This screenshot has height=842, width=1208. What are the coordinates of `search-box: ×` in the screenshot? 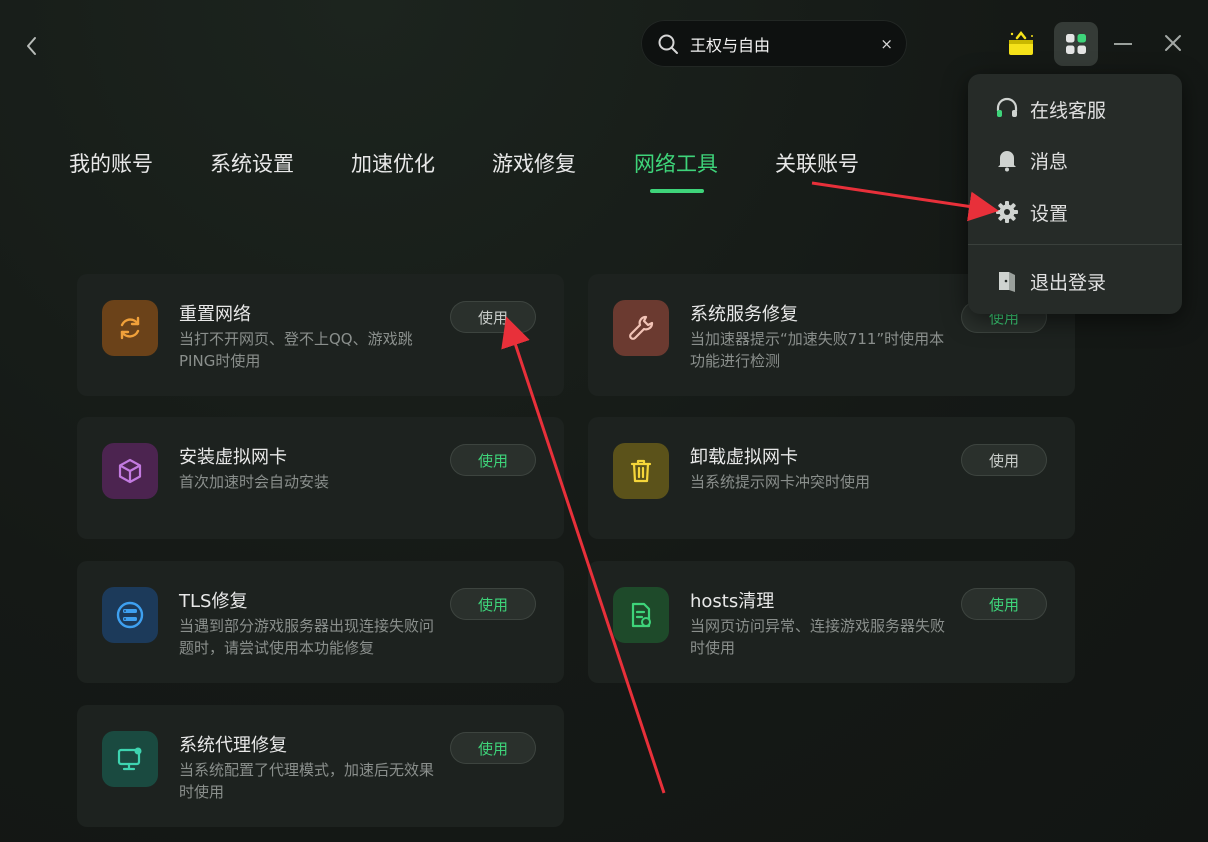 It's located at (774, 43).